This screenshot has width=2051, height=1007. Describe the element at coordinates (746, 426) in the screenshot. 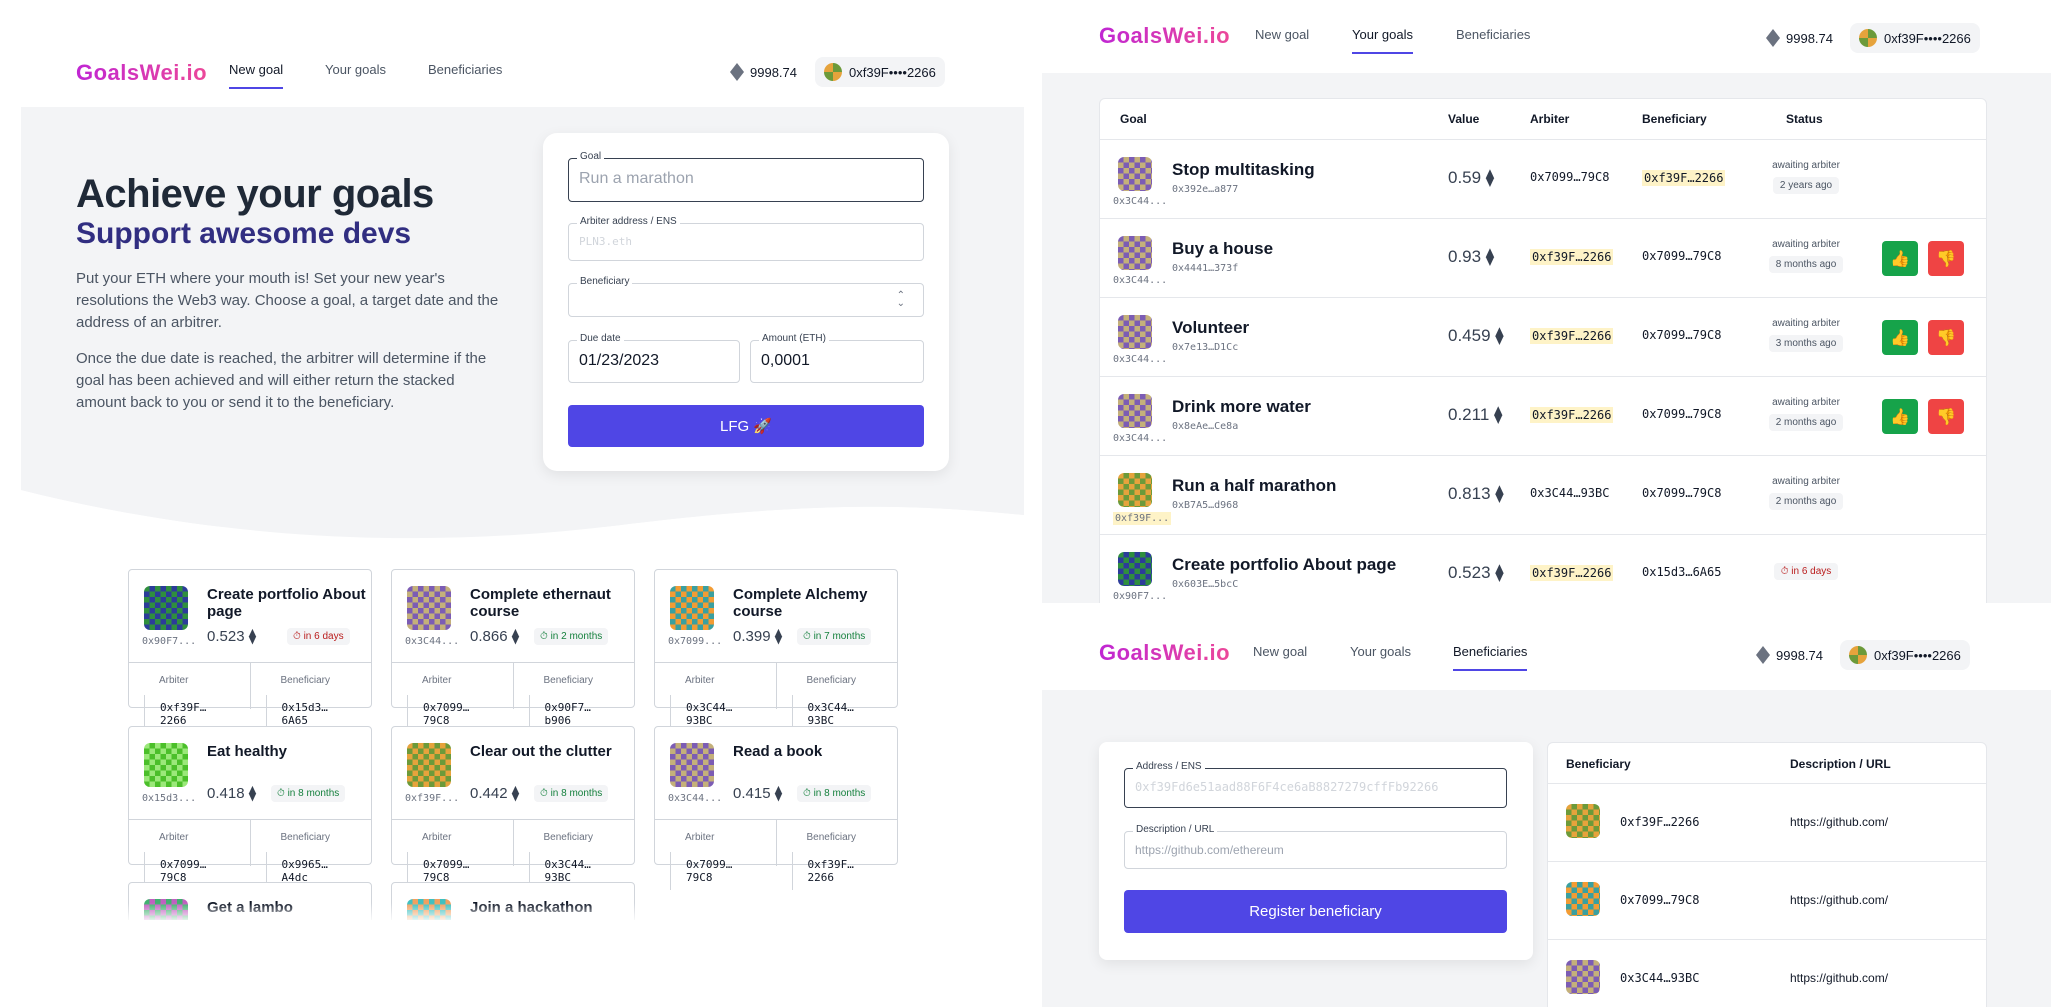

I see `lfg-button: LFG 🚀` at that location.